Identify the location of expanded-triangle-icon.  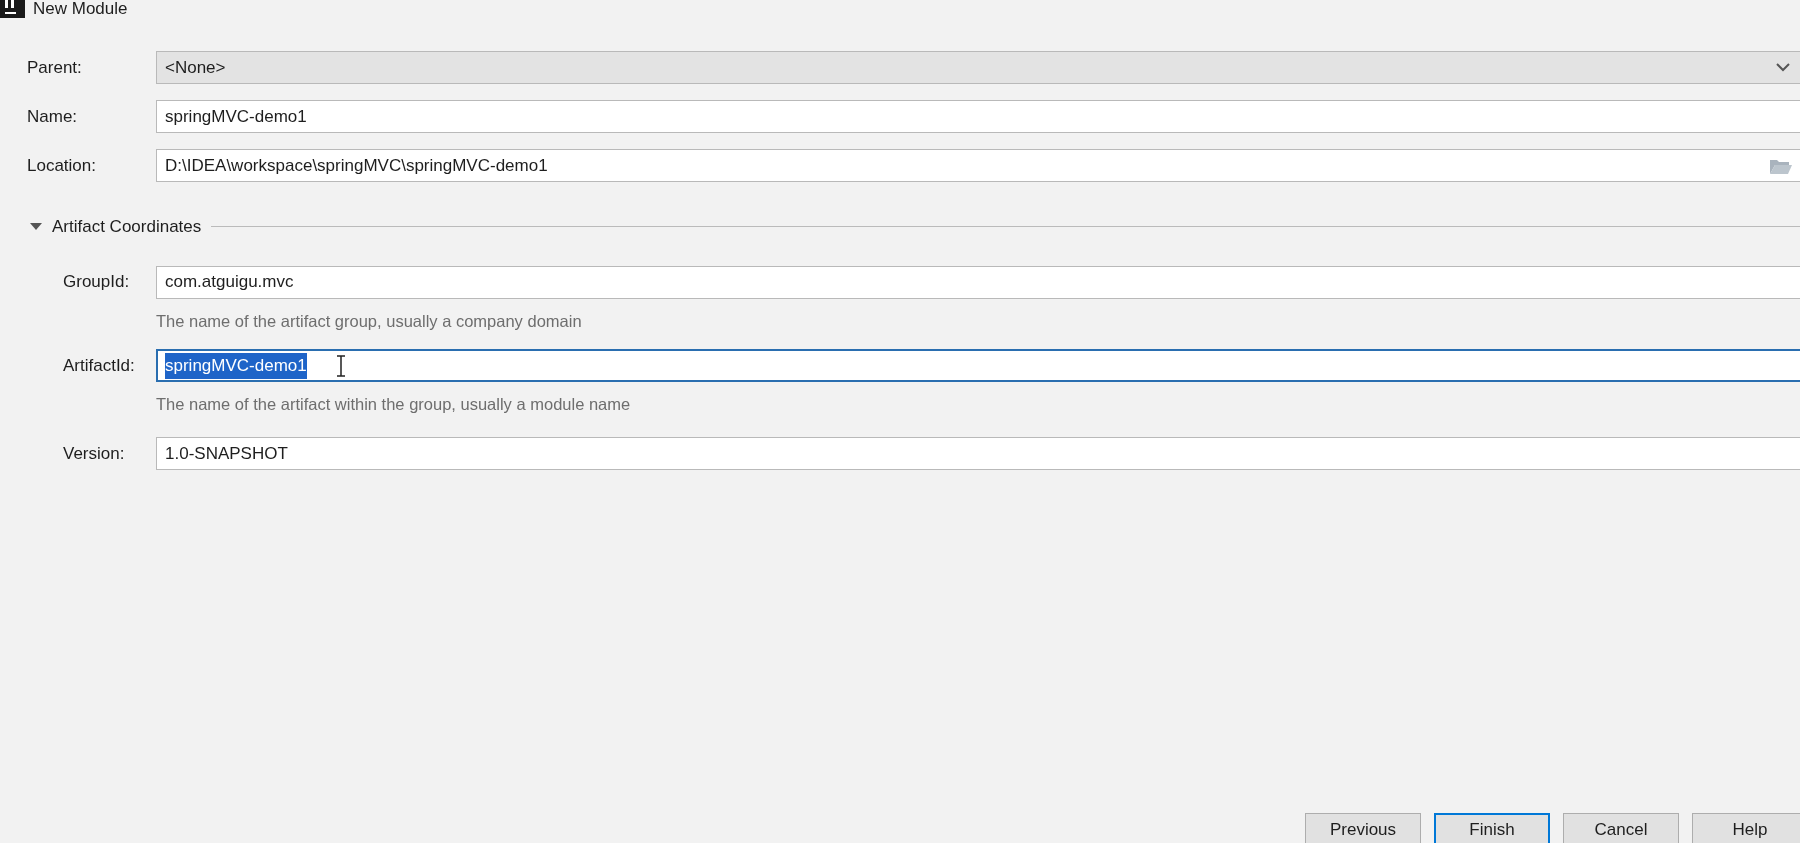
(36, 227).